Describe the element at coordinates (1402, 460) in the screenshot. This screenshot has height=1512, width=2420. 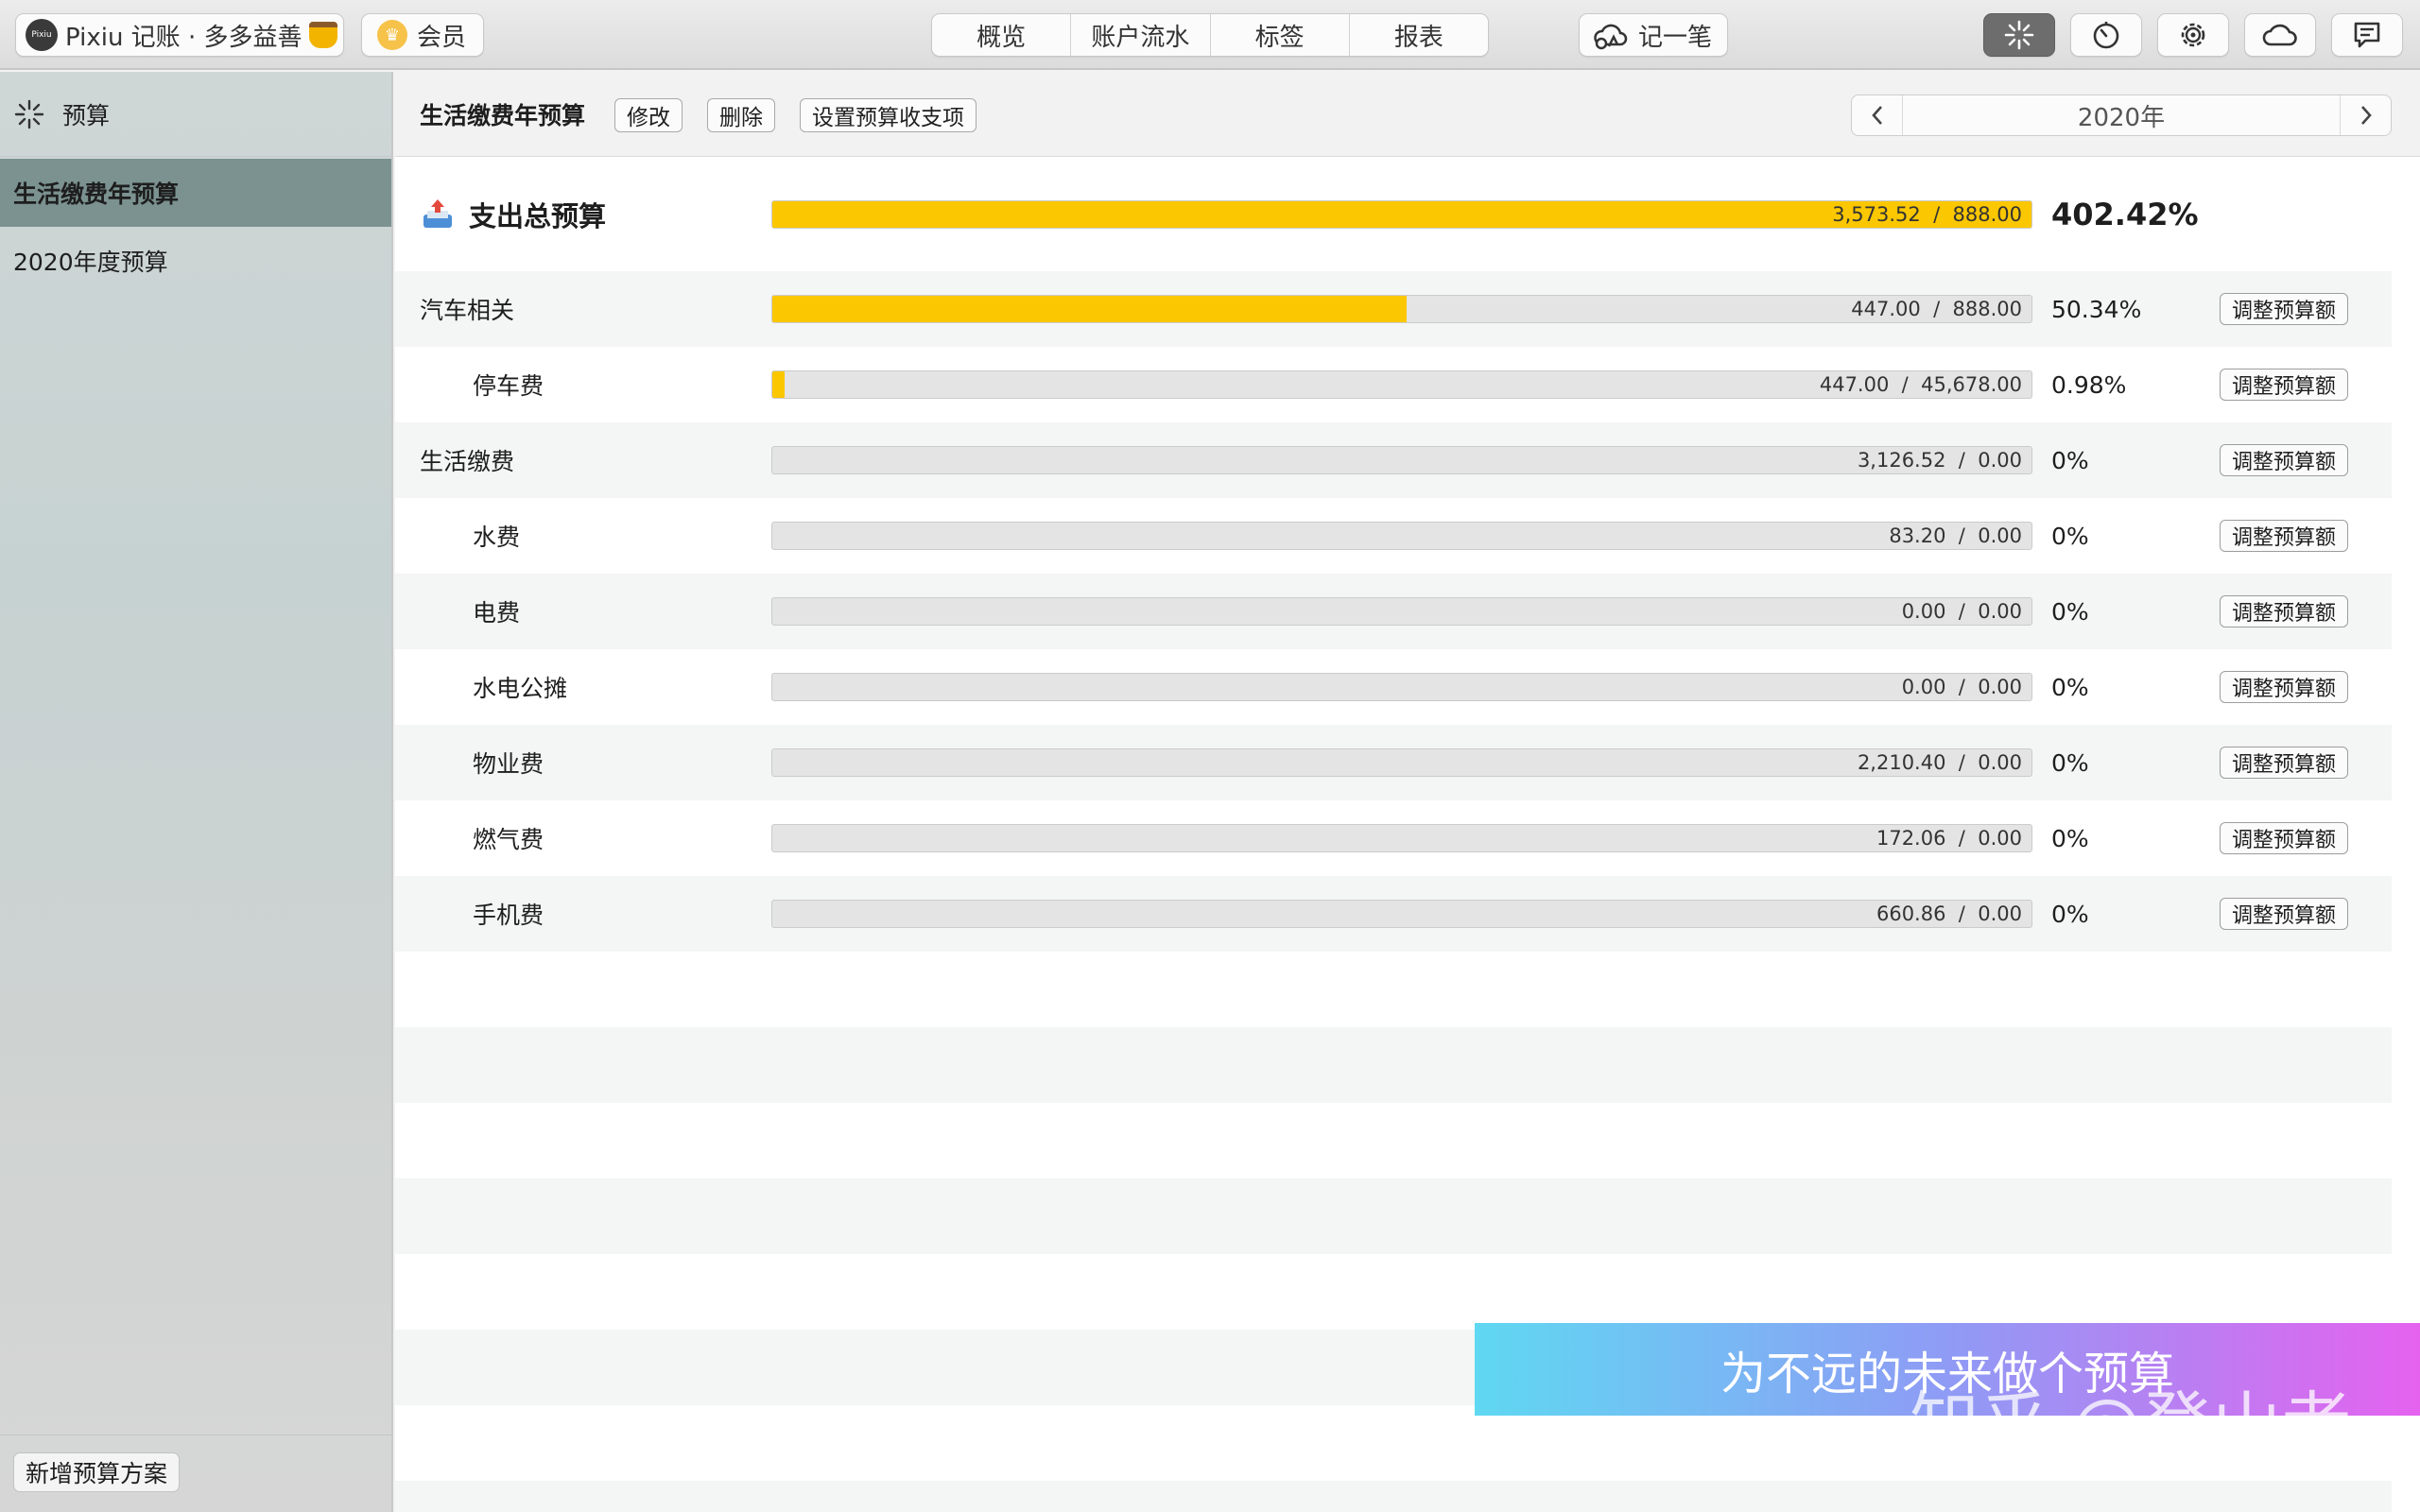
I see `category-progress-bar: 3,126.52 / 0.00` at that location.